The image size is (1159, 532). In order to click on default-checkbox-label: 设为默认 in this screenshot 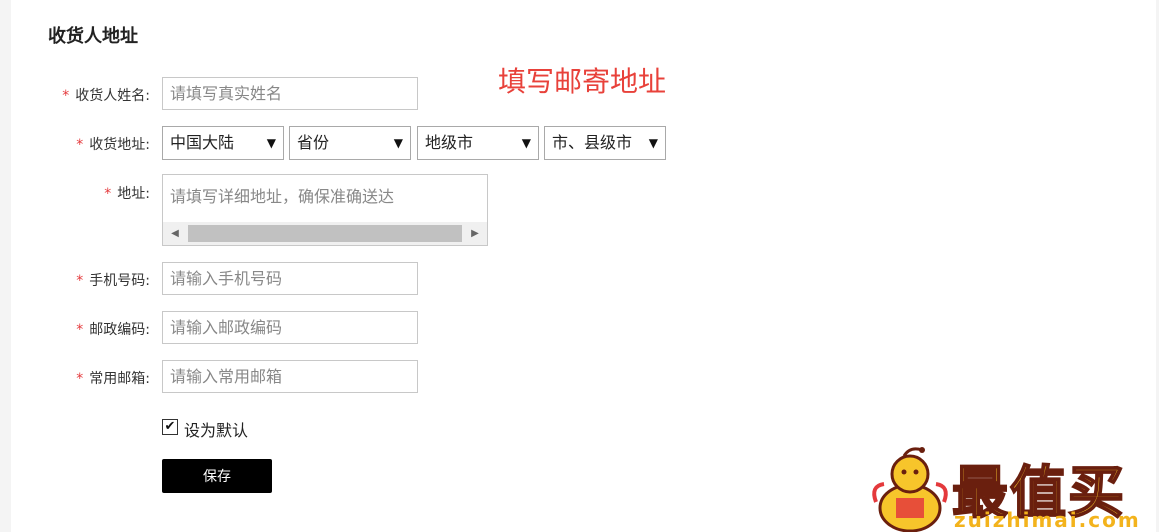, I will do `click(216, 429)`.